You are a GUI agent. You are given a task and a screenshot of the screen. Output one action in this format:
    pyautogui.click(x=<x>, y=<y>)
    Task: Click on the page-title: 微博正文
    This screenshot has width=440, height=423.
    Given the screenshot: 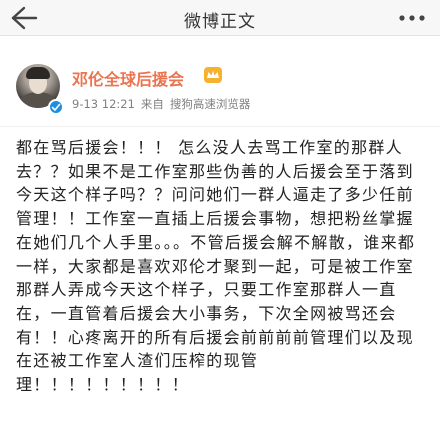 What is the action you would take?
    pyautogui.click(x=220, y=22)
    